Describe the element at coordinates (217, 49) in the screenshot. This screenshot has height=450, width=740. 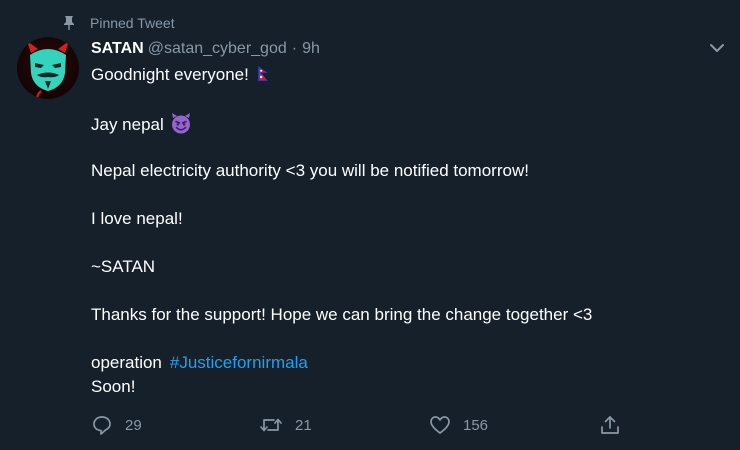
I see `user-handle: @satan_cyber_god` at that location.